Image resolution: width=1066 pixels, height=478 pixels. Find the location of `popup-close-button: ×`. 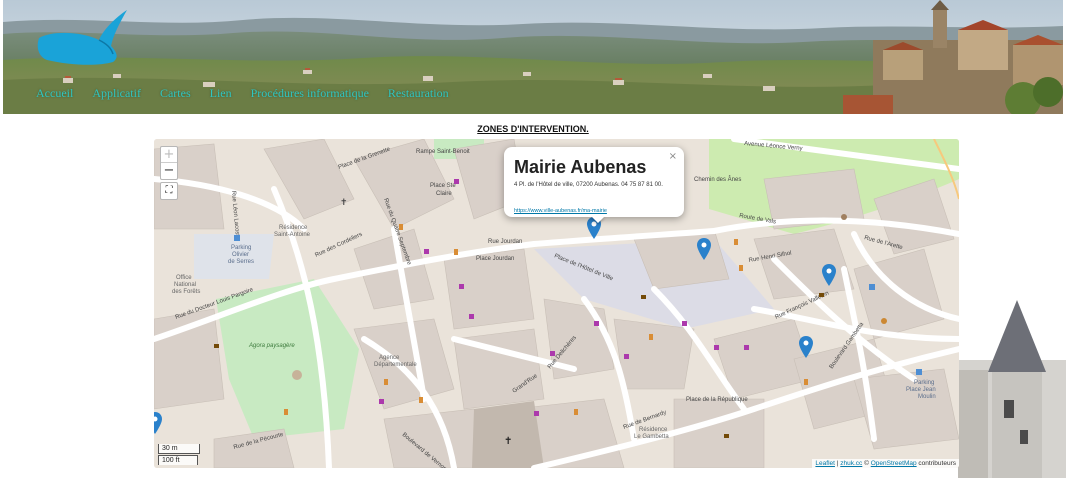

popup-close-button: × is located at coordinates (673, 156).